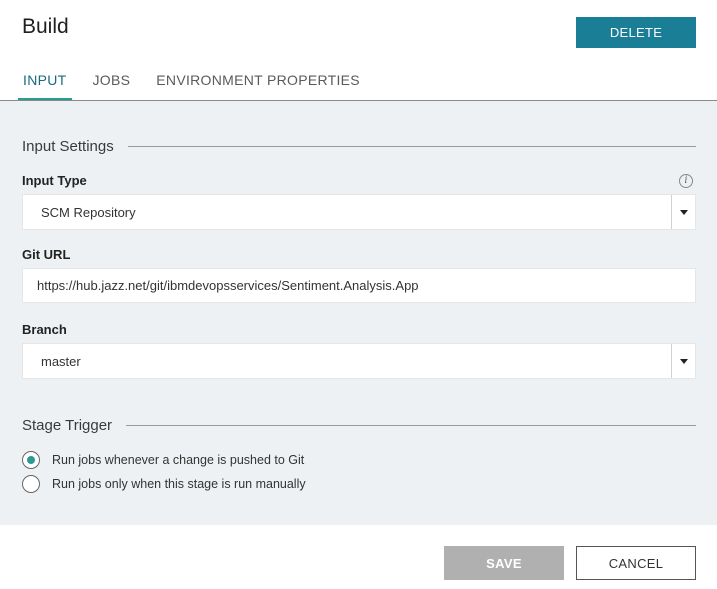  Describe the element at coordinates (636, 563) in the screenshot. I see `cancel-button: CANCEL` at that location.